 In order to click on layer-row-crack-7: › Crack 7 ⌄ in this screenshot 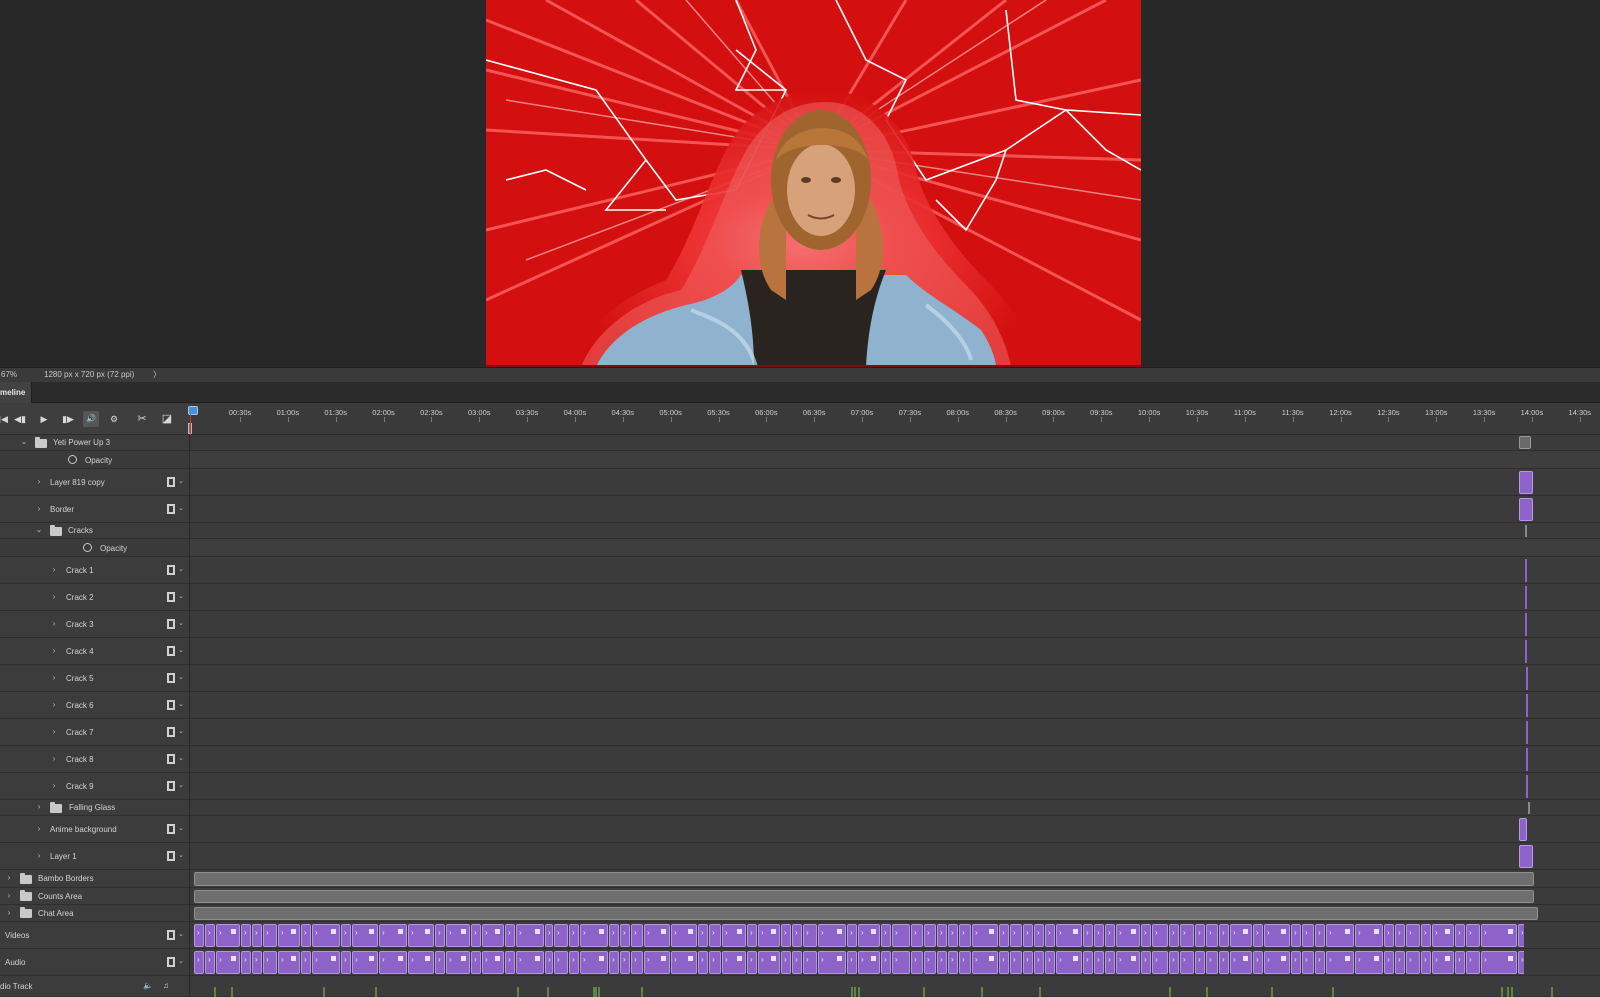, I will do `click(800, 732)`.